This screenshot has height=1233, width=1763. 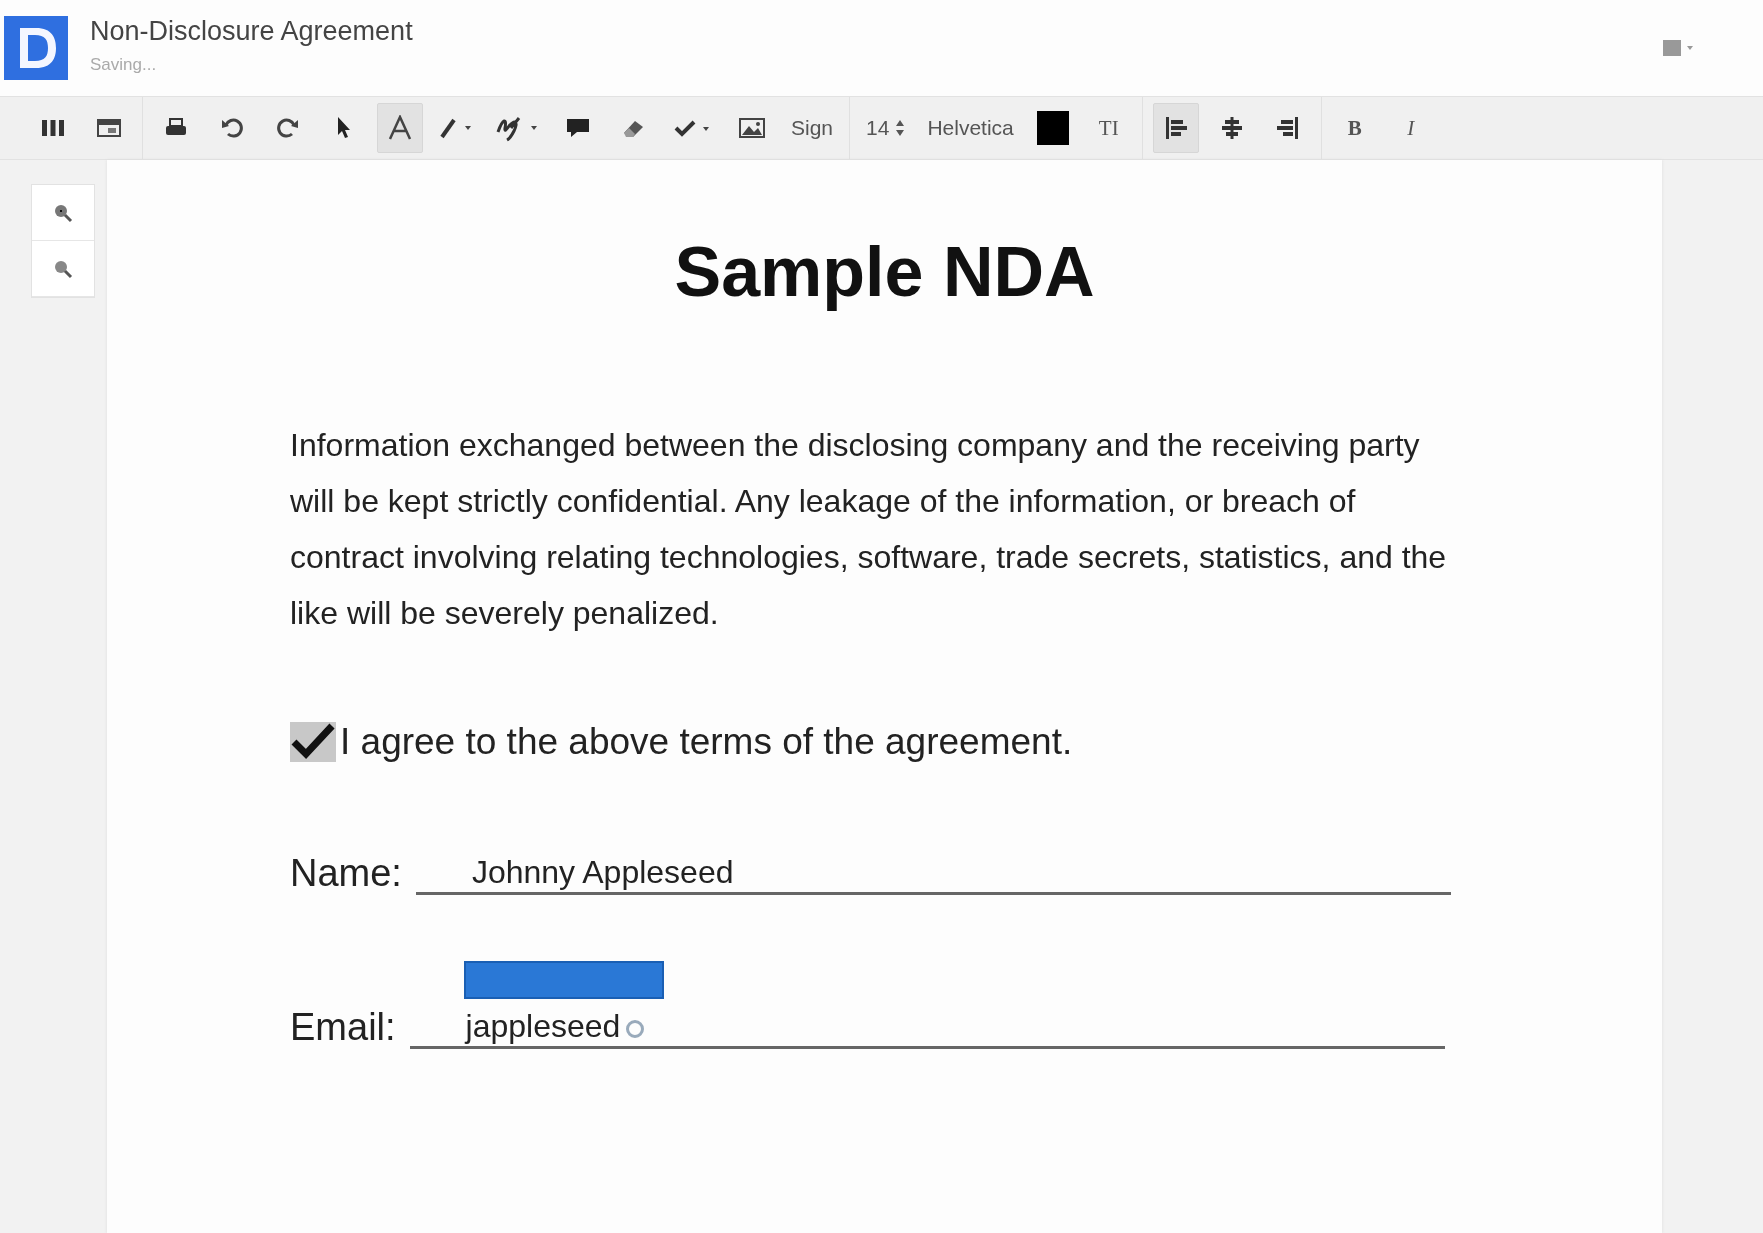 I want to click on image-icon, so click(x=752, y=128).